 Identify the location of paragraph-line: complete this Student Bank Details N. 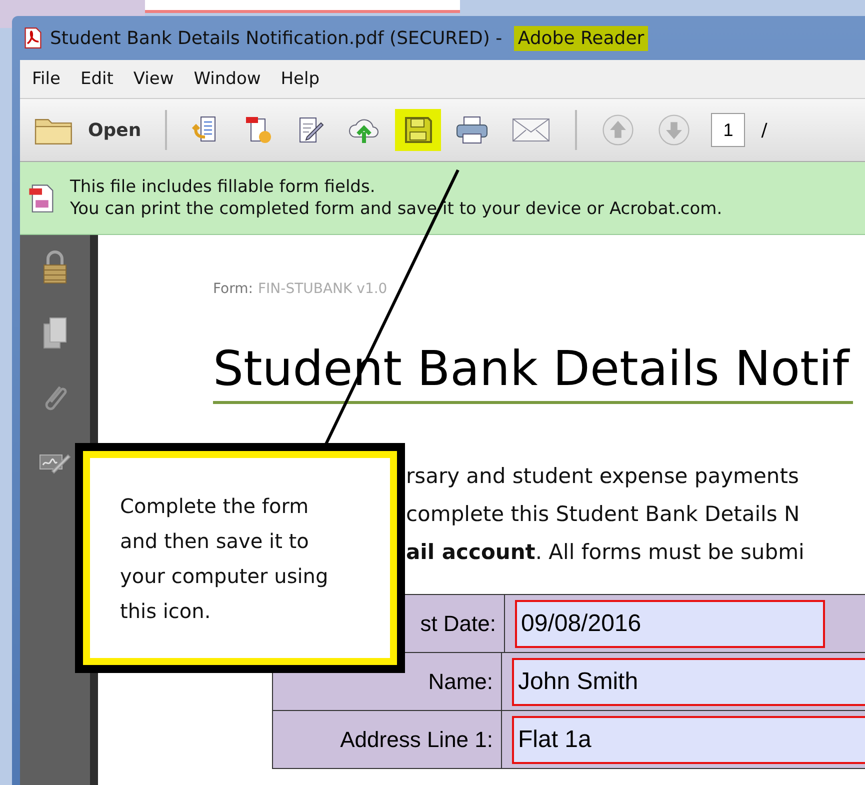
(603, 514).